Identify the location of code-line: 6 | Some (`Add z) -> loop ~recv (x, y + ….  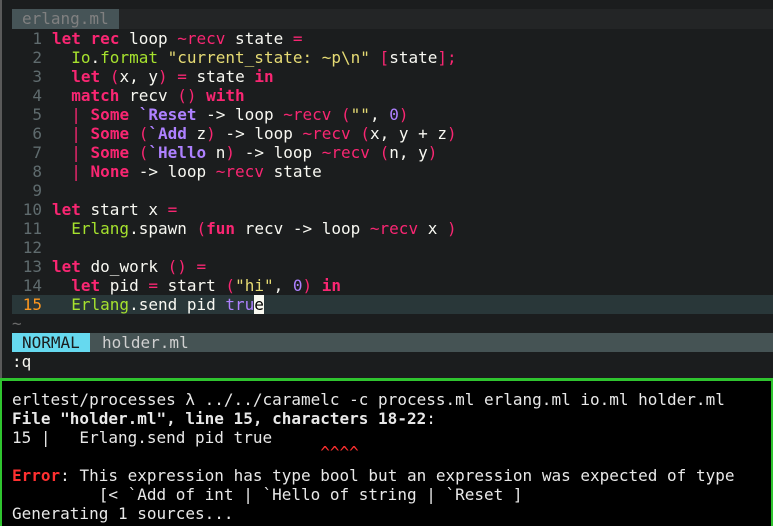
(392, 133).